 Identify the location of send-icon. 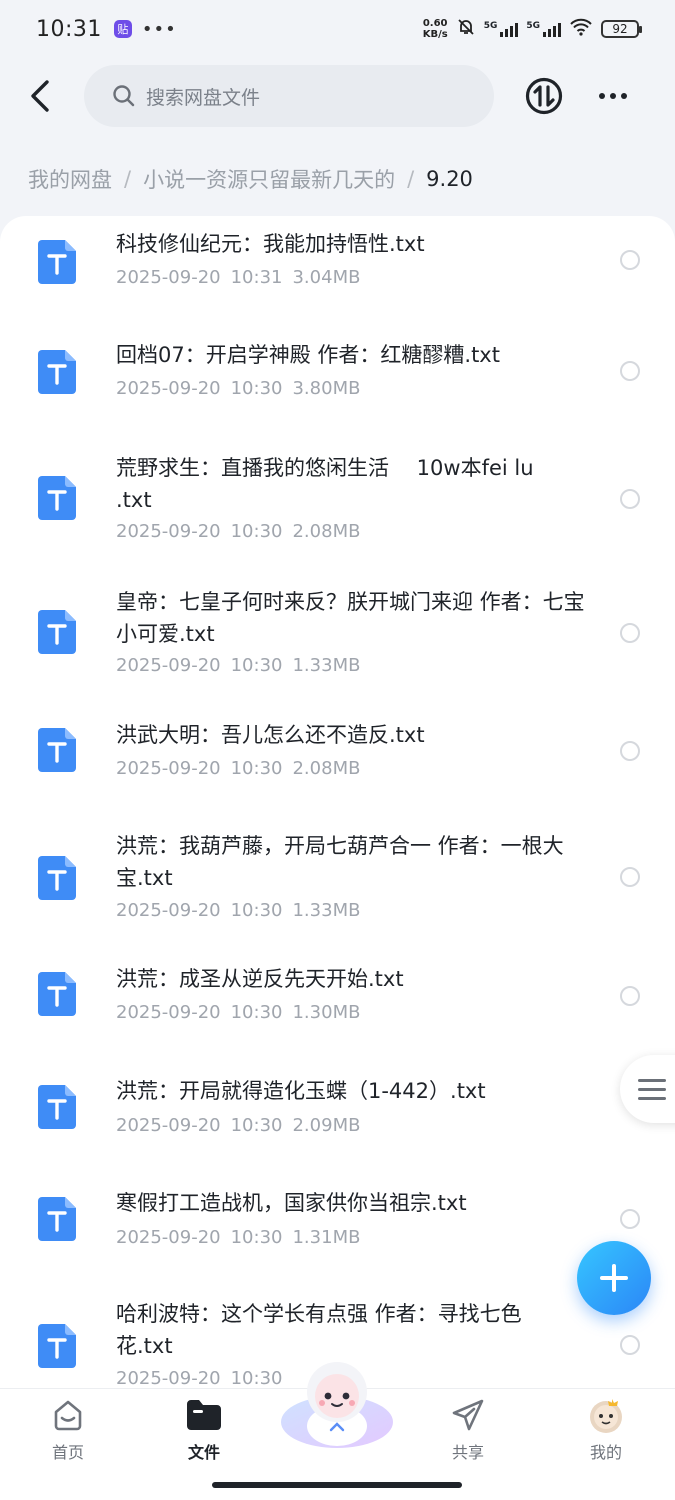
(468, 1415).